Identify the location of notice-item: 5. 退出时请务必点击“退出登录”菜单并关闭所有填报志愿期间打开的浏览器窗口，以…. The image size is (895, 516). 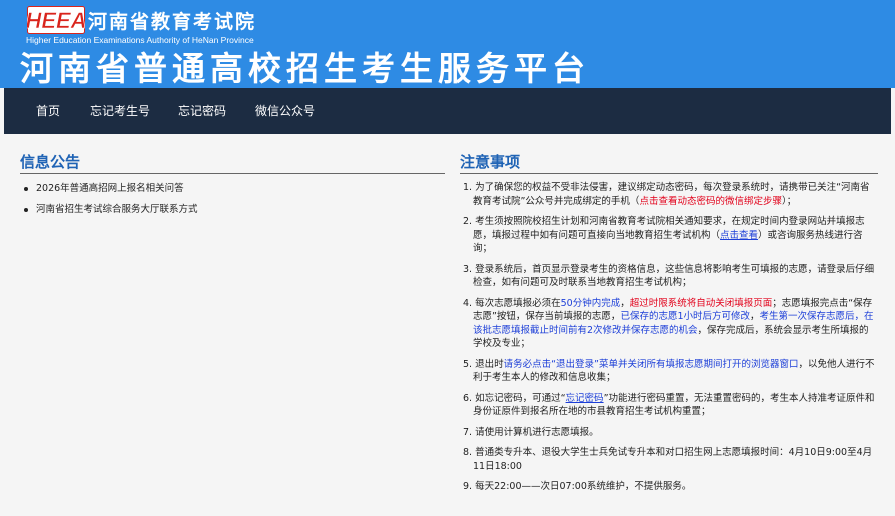
(669, 371).